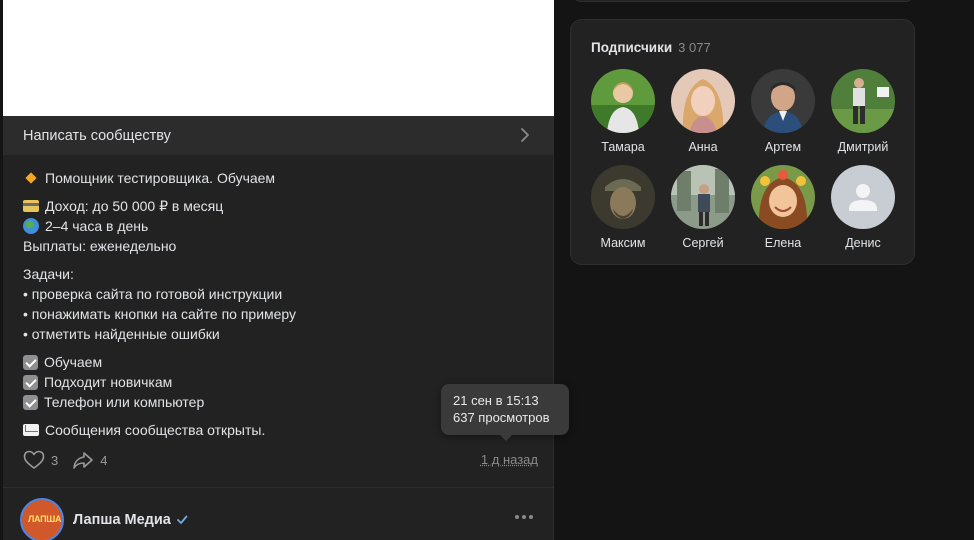  I want to click on subscriber-item: Артем, so click(783, 111).